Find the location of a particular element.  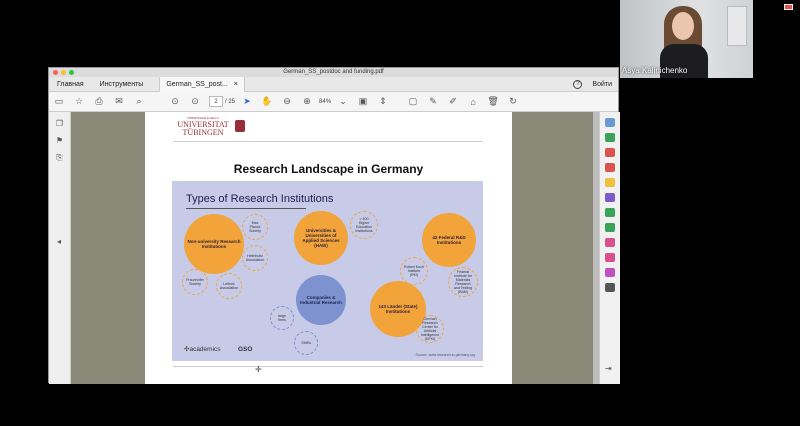

combine-files-icon is located at coordinates (610, 212).